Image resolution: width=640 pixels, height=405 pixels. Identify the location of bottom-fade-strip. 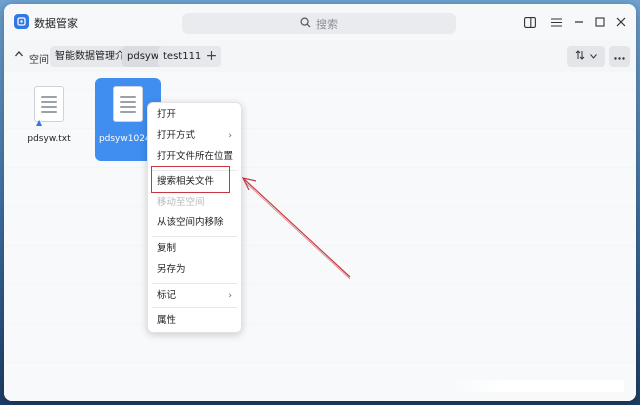
(537, 386).